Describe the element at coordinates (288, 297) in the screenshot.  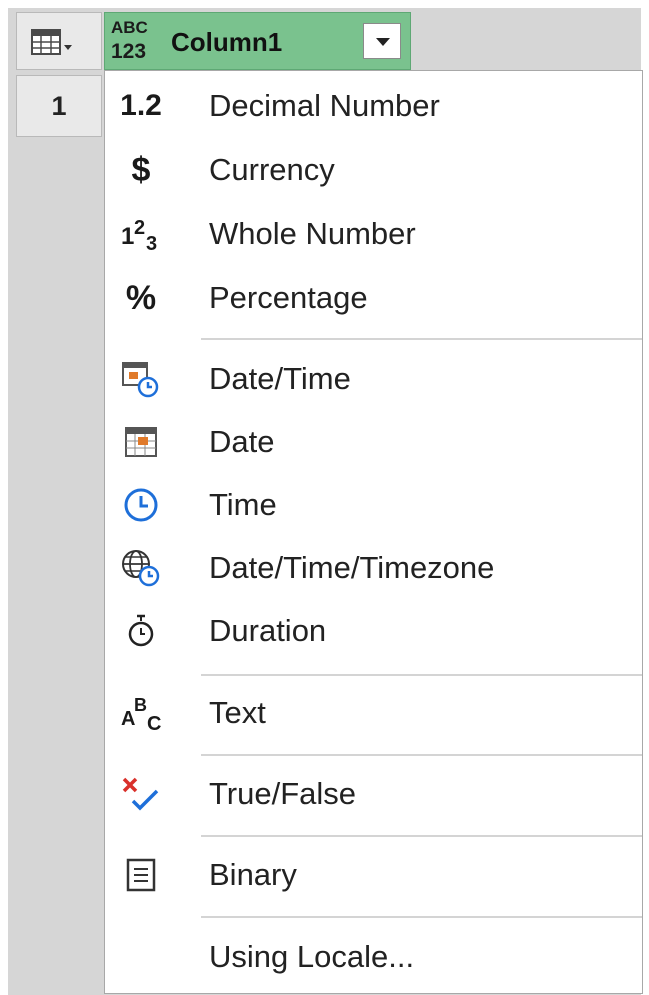
I see `menu-item-label: Percentage` at that location.